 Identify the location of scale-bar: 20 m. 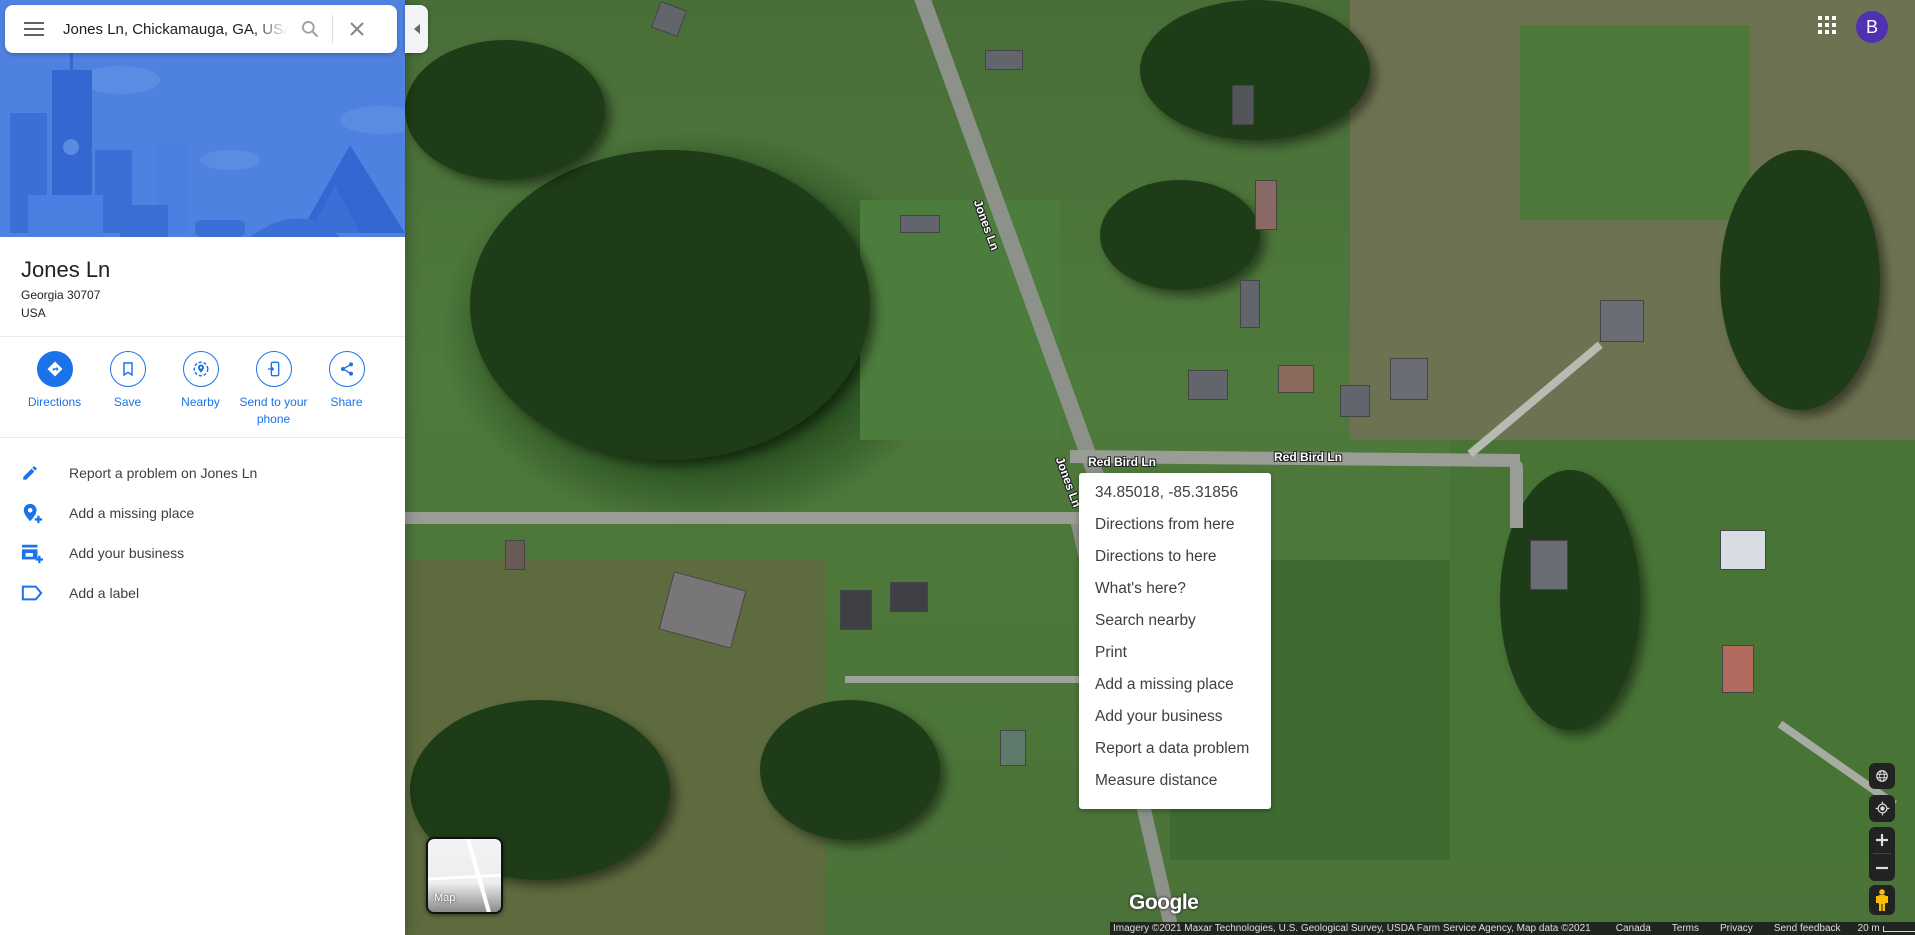
(1885, 928).